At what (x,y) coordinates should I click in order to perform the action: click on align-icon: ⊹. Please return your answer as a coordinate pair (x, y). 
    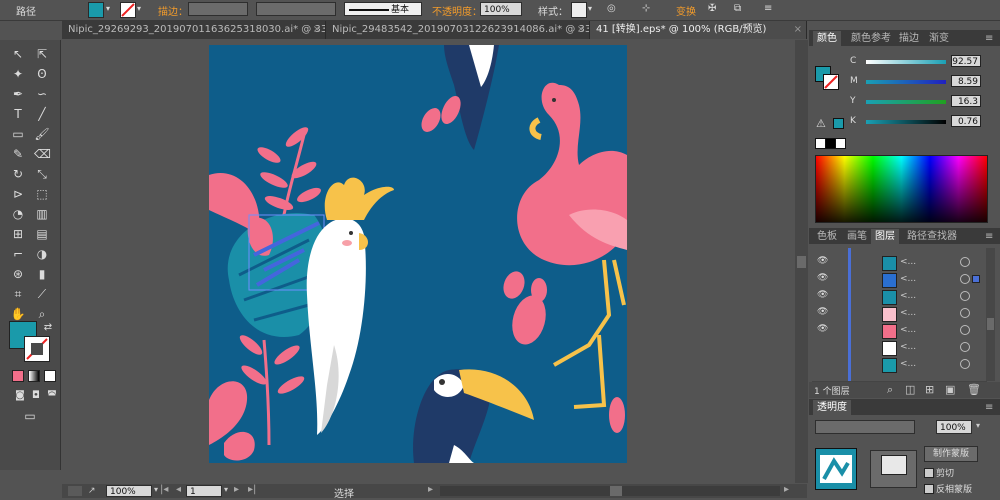
    Looking at the image, I should click on (646, 8).